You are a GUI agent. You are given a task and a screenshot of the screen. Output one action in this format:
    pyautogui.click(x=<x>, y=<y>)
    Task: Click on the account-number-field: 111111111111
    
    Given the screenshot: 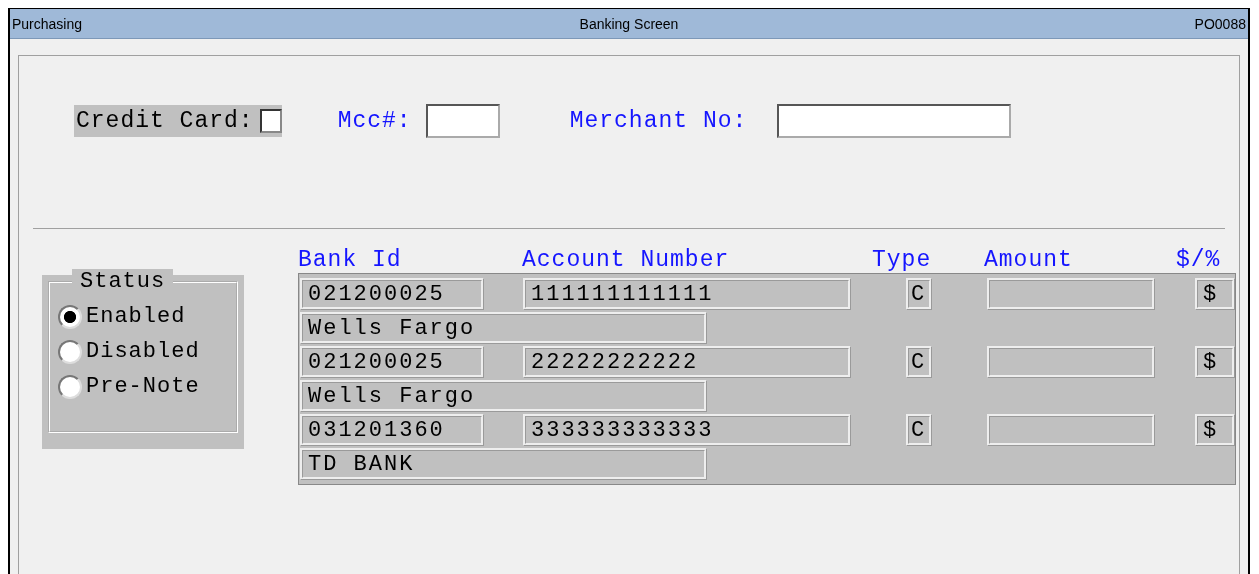 What is the action you would take?
    pyautogui.click(x=687, y=294)
    